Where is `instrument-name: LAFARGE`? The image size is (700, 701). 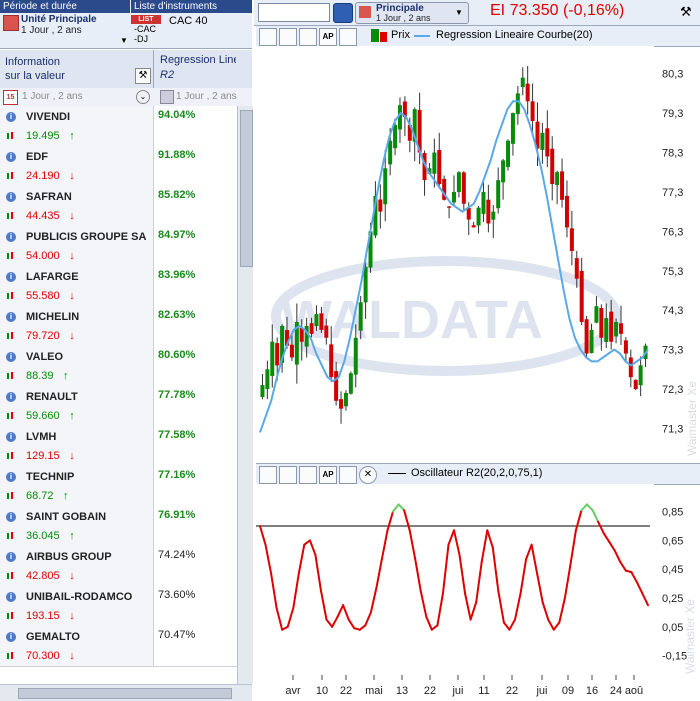 instrument-name: LAFARGE is located at coordinates (52, 277).